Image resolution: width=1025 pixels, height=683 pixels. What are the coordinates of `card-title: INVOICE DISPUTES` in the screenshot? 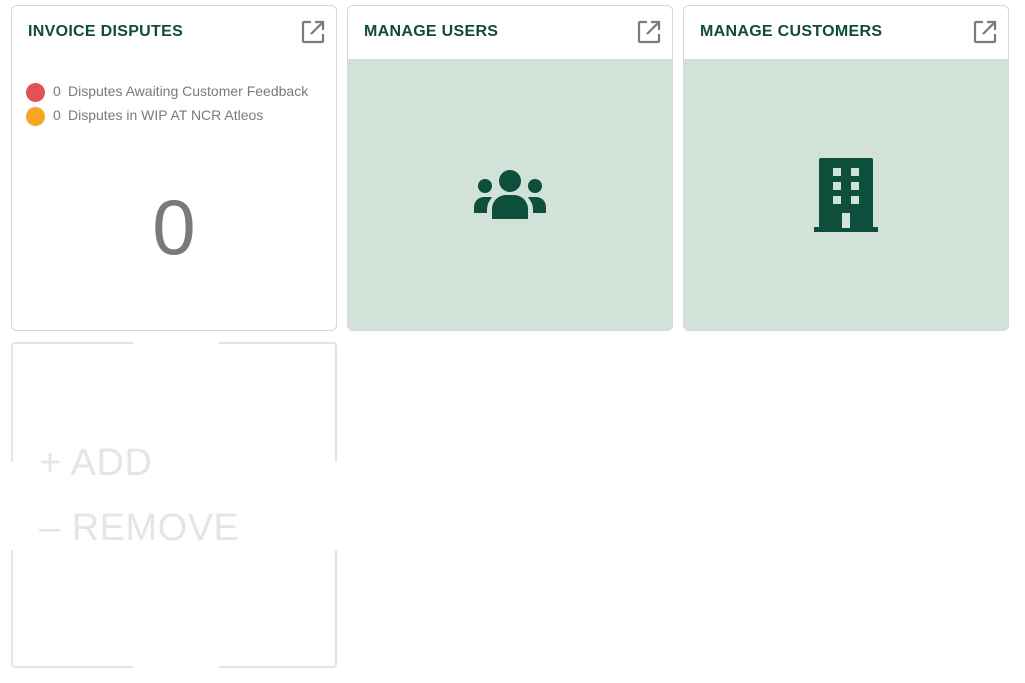 It's located at (106, 31).